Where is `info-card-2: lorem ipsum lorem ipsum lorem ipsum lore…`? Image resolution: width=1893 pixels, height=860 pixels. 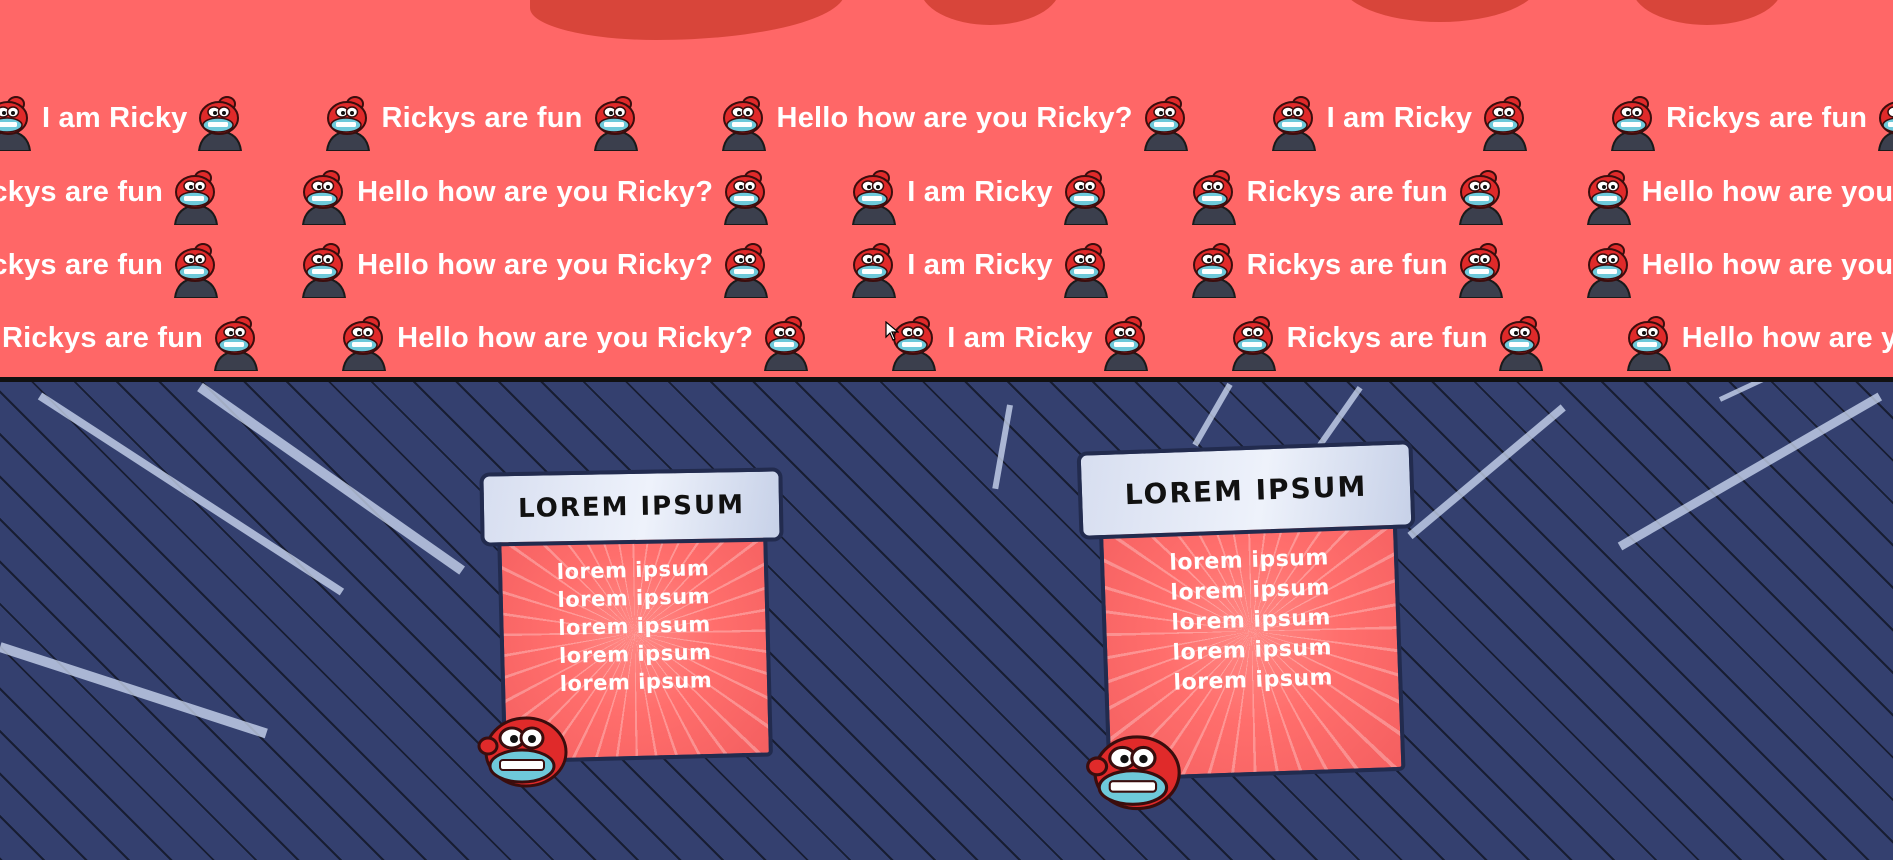
info-card-2: lorem ipsum lorem ipsum lorem ipsum lore… is located at coordinates (1247, 625).